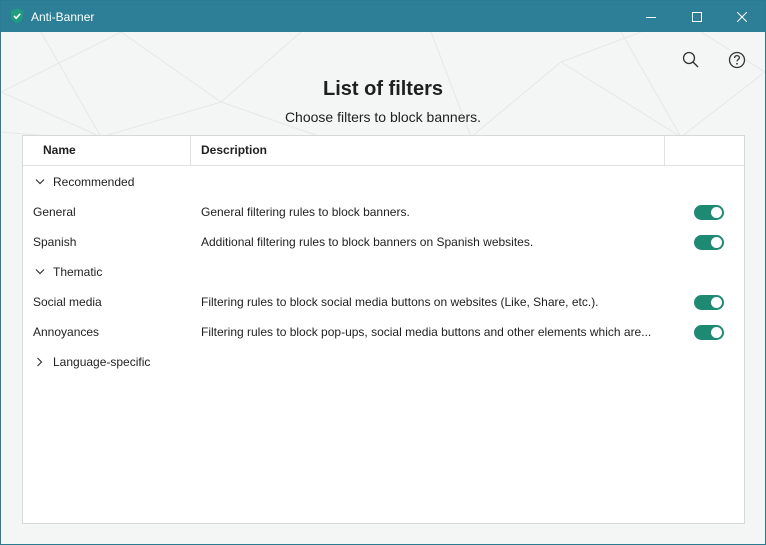 The width and height of the screenshot is (766, 545). What do you see at coordinates (102, 362) in the screenshot?
I see `group-label: Language-specific` at bounding box center [102, 362].